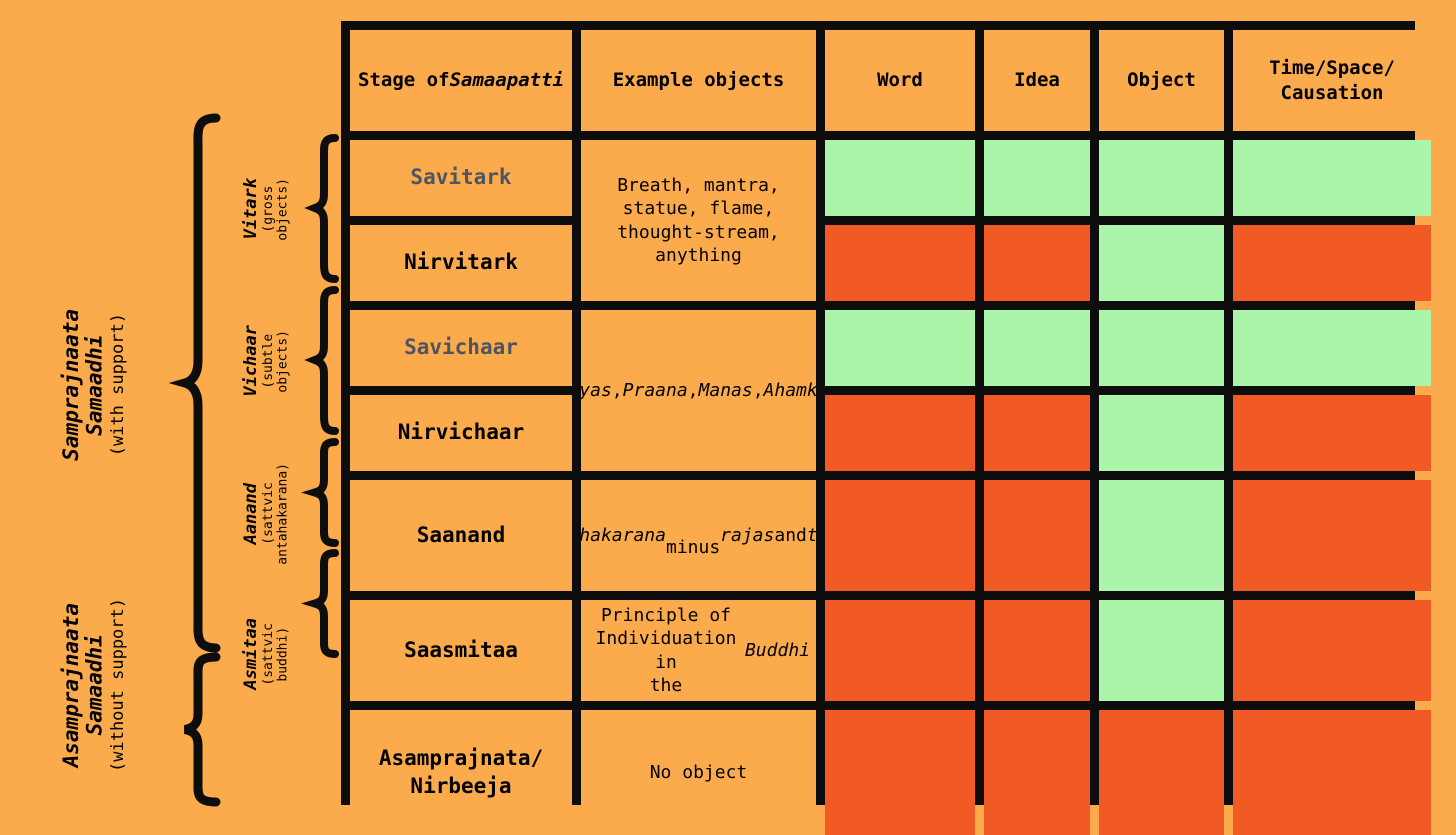  Describe the element at coordinates (461, 650) in the screenshot. I see `stage-name-cell: Saasmitaa` at that location.